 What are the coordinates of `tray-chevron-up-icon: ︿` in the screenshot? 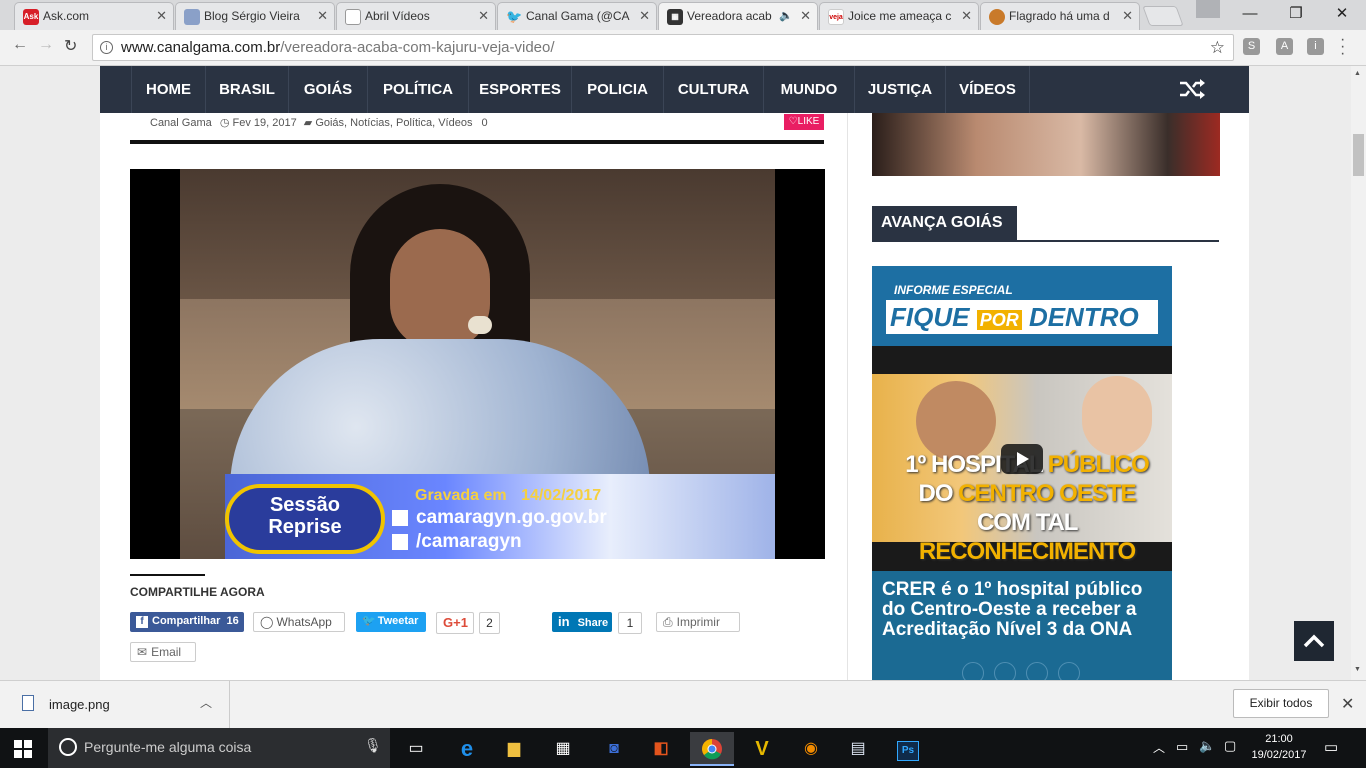 It's located at (1159, 747).